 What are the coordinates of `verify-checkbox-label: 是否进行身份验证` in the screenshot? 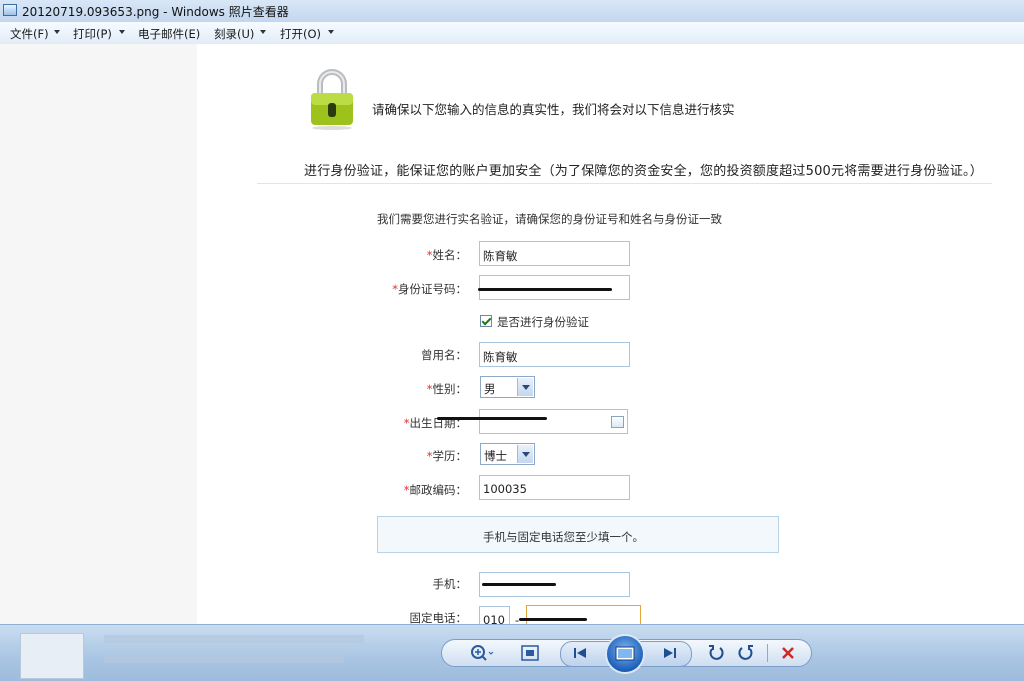 It's located at (543, 322).